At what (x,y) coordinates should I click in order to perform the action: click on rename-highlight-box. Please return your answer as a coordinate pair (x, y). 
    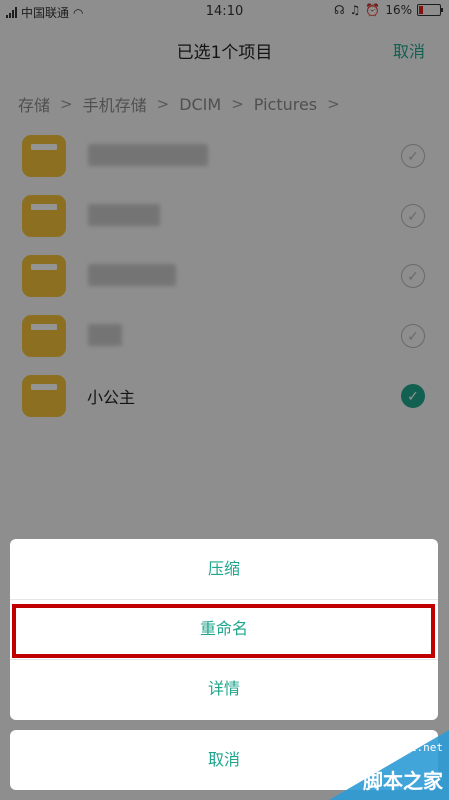
    Looking at the image, I should click on (223, 631).